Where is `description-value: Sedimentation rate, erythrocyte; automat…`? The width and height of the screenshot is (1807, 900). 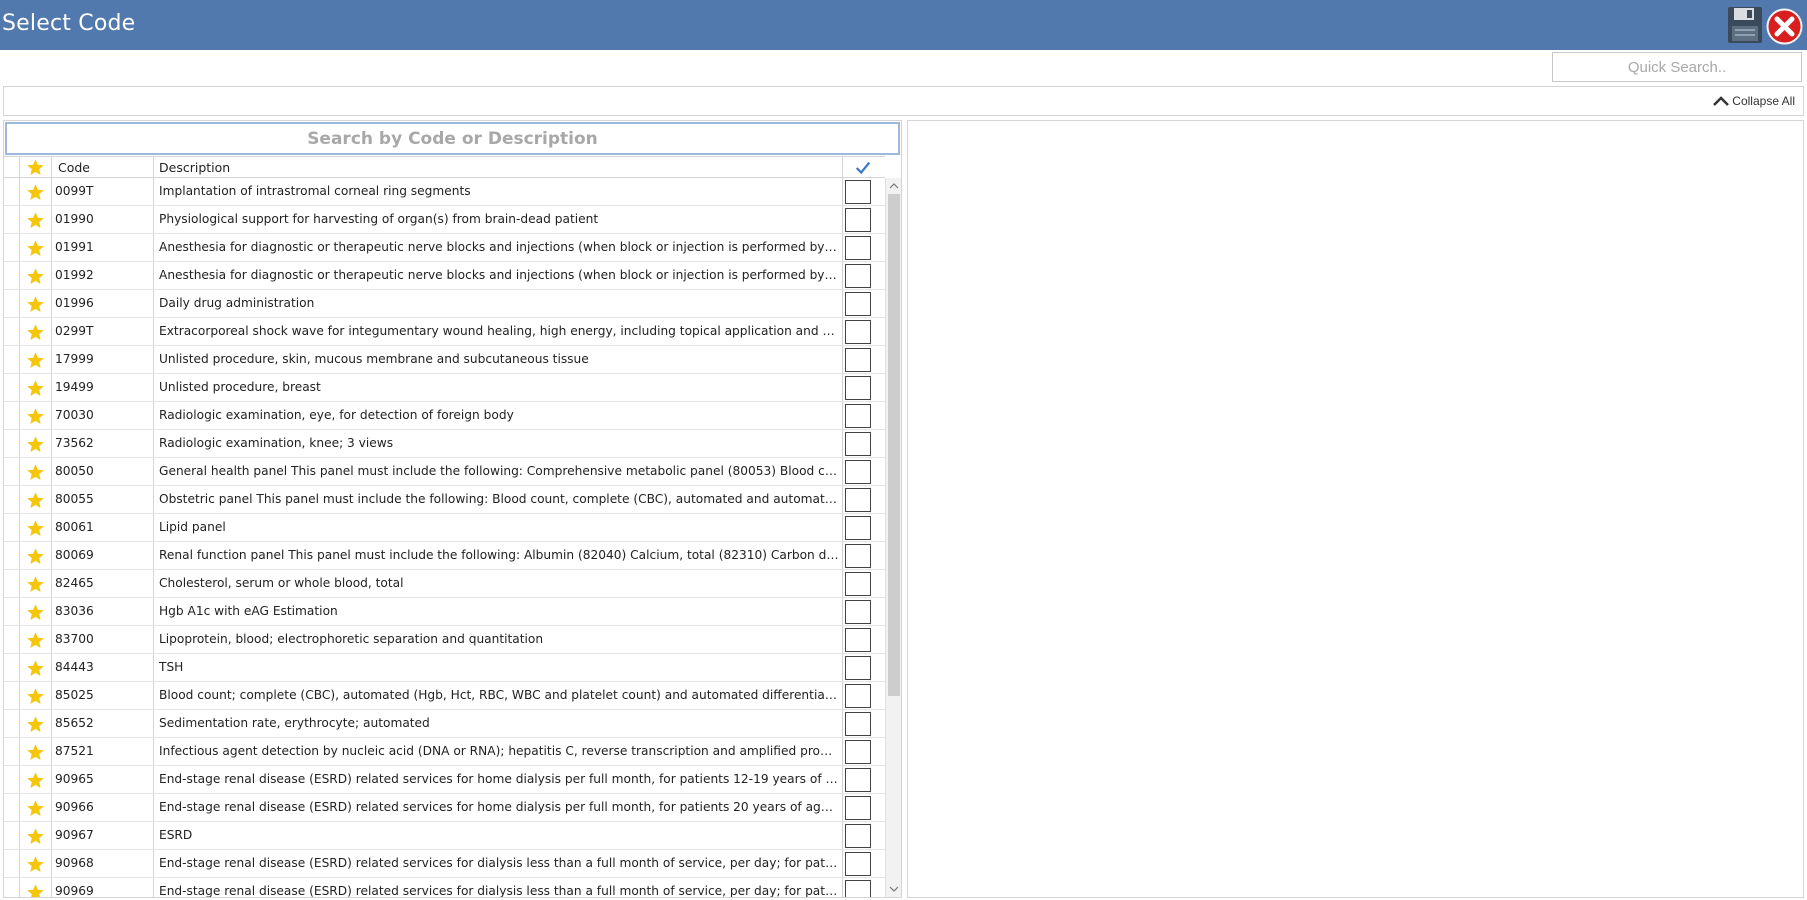 description-value: Sedimentation rate, erythrocyte; automat… is located at coordinates (294, 723).